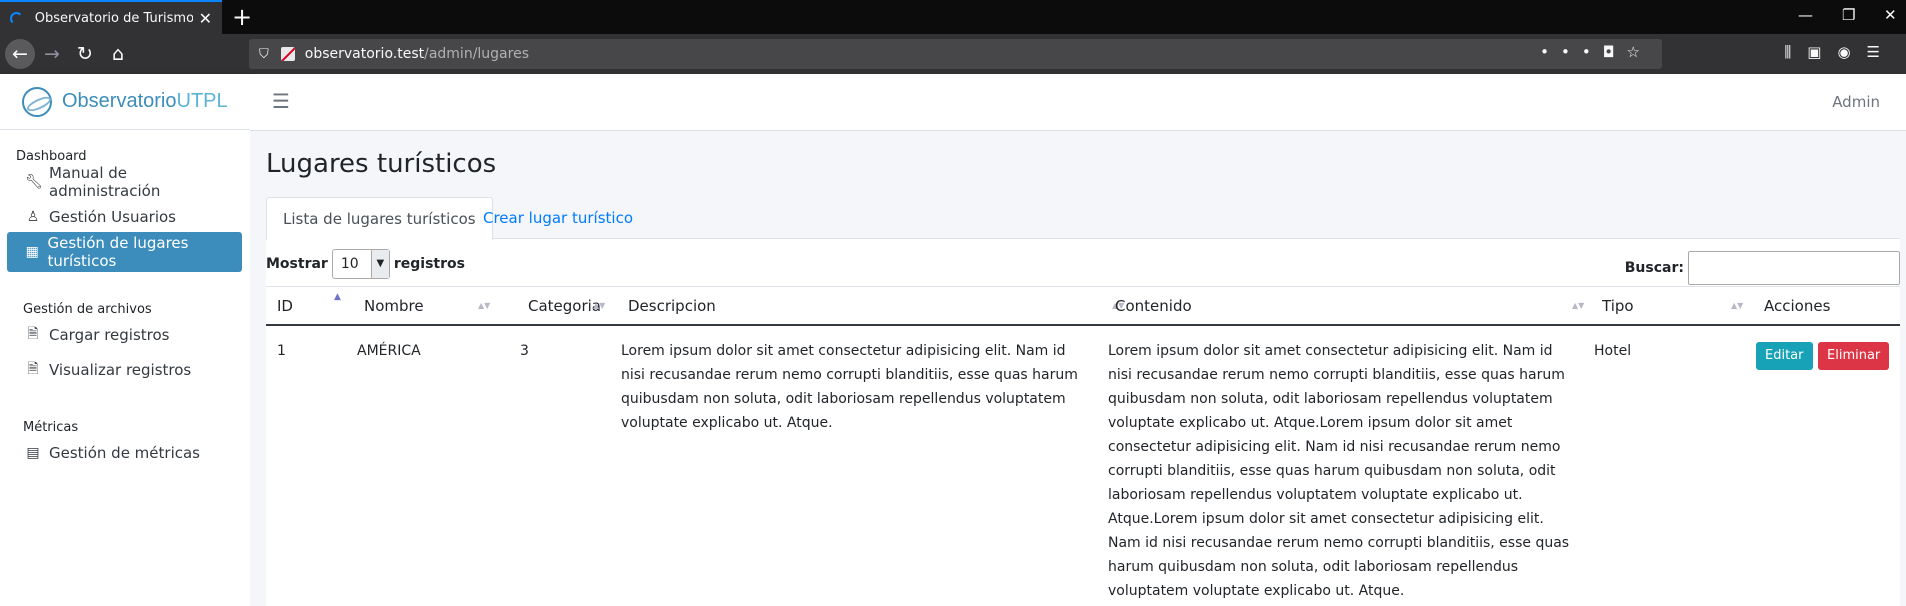 Image resolution: width=1906 pixels, height=606 pixels. What do you see at coordinates (476, 54) in the screenshot?
I see `url-path: /admin/lugares` at bounding box center [476, 54].